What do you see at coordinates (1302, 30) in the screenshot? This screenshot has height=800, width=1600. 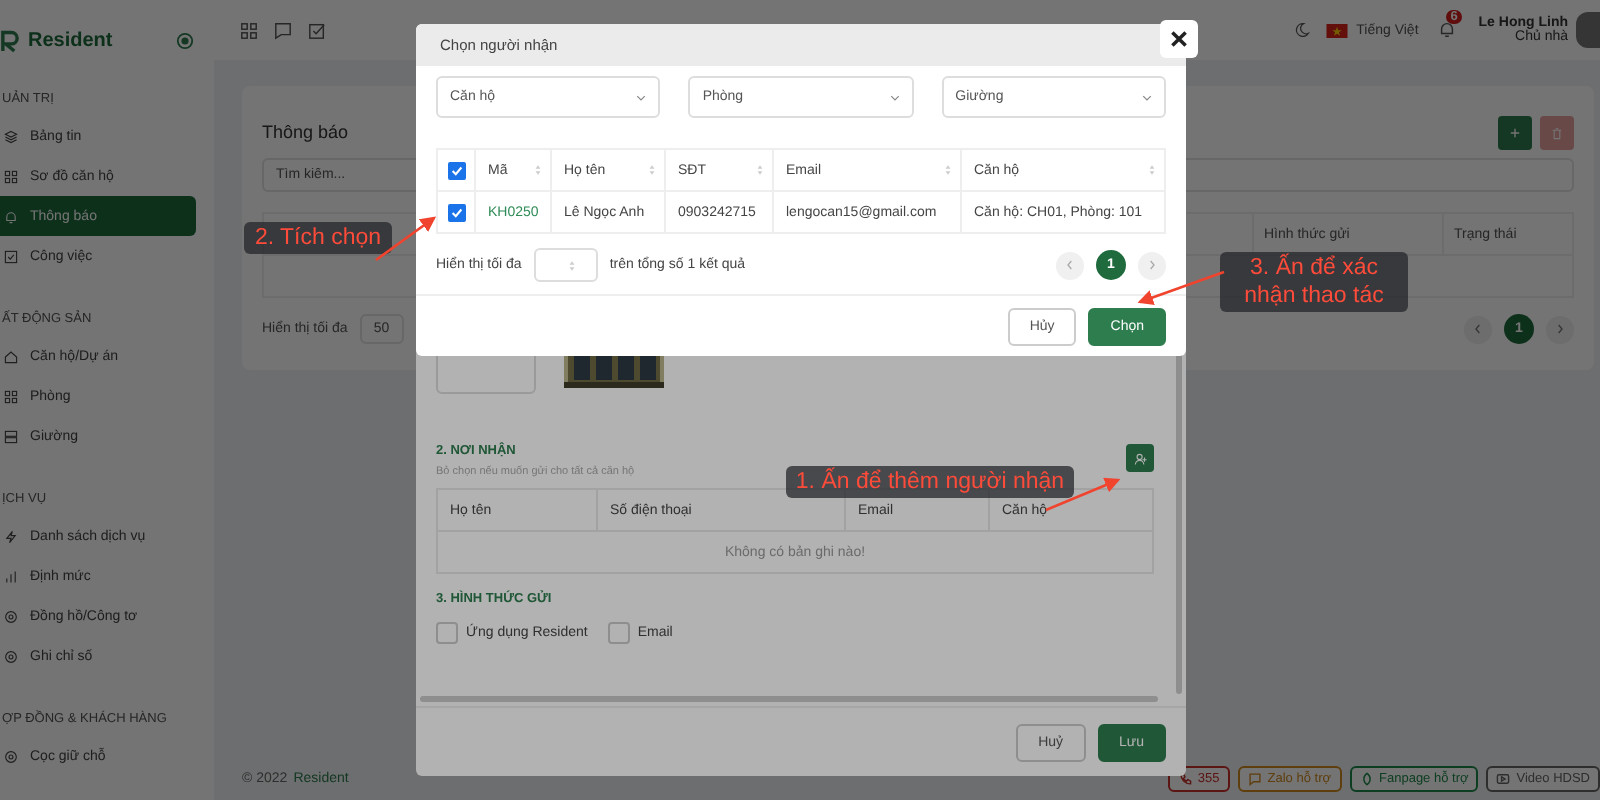 I see `moon-icon` at bounding box center [1302, 30].